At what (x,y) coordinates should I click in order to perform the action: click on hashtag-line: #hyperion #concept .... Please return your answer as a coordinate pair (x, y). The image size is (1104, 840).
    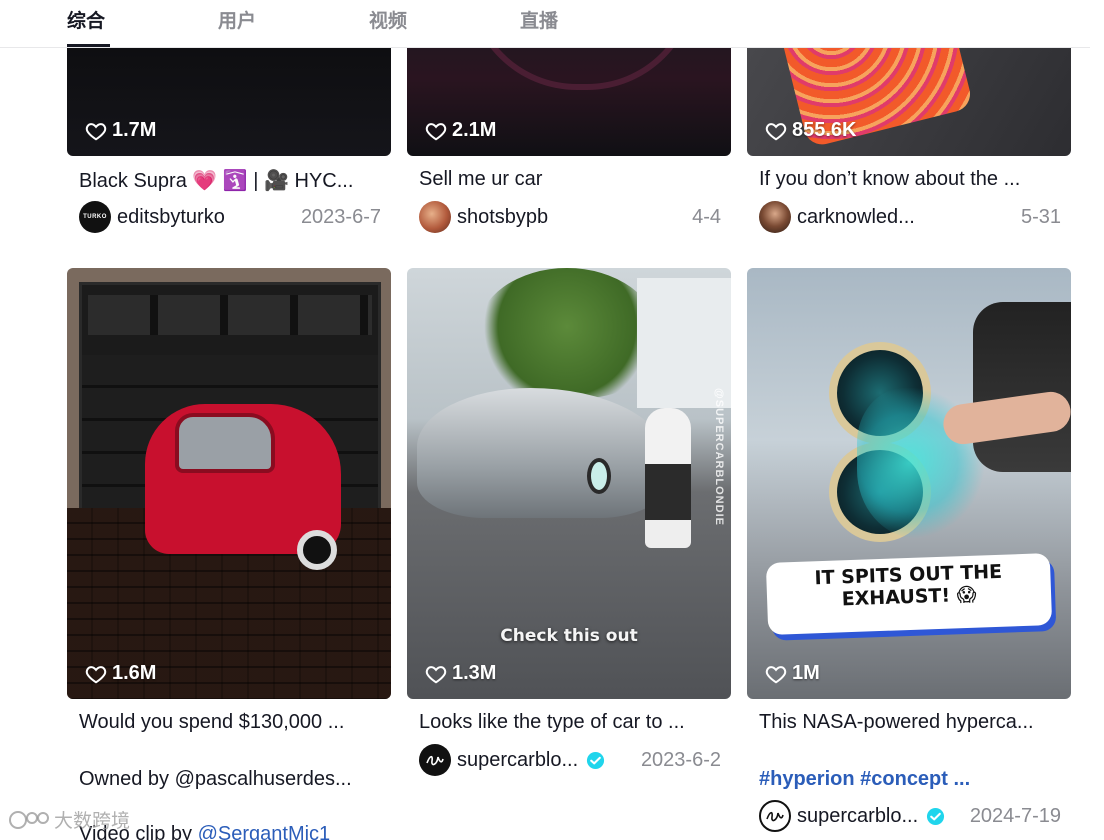
    Looking at the image, I should click on (911, 779).